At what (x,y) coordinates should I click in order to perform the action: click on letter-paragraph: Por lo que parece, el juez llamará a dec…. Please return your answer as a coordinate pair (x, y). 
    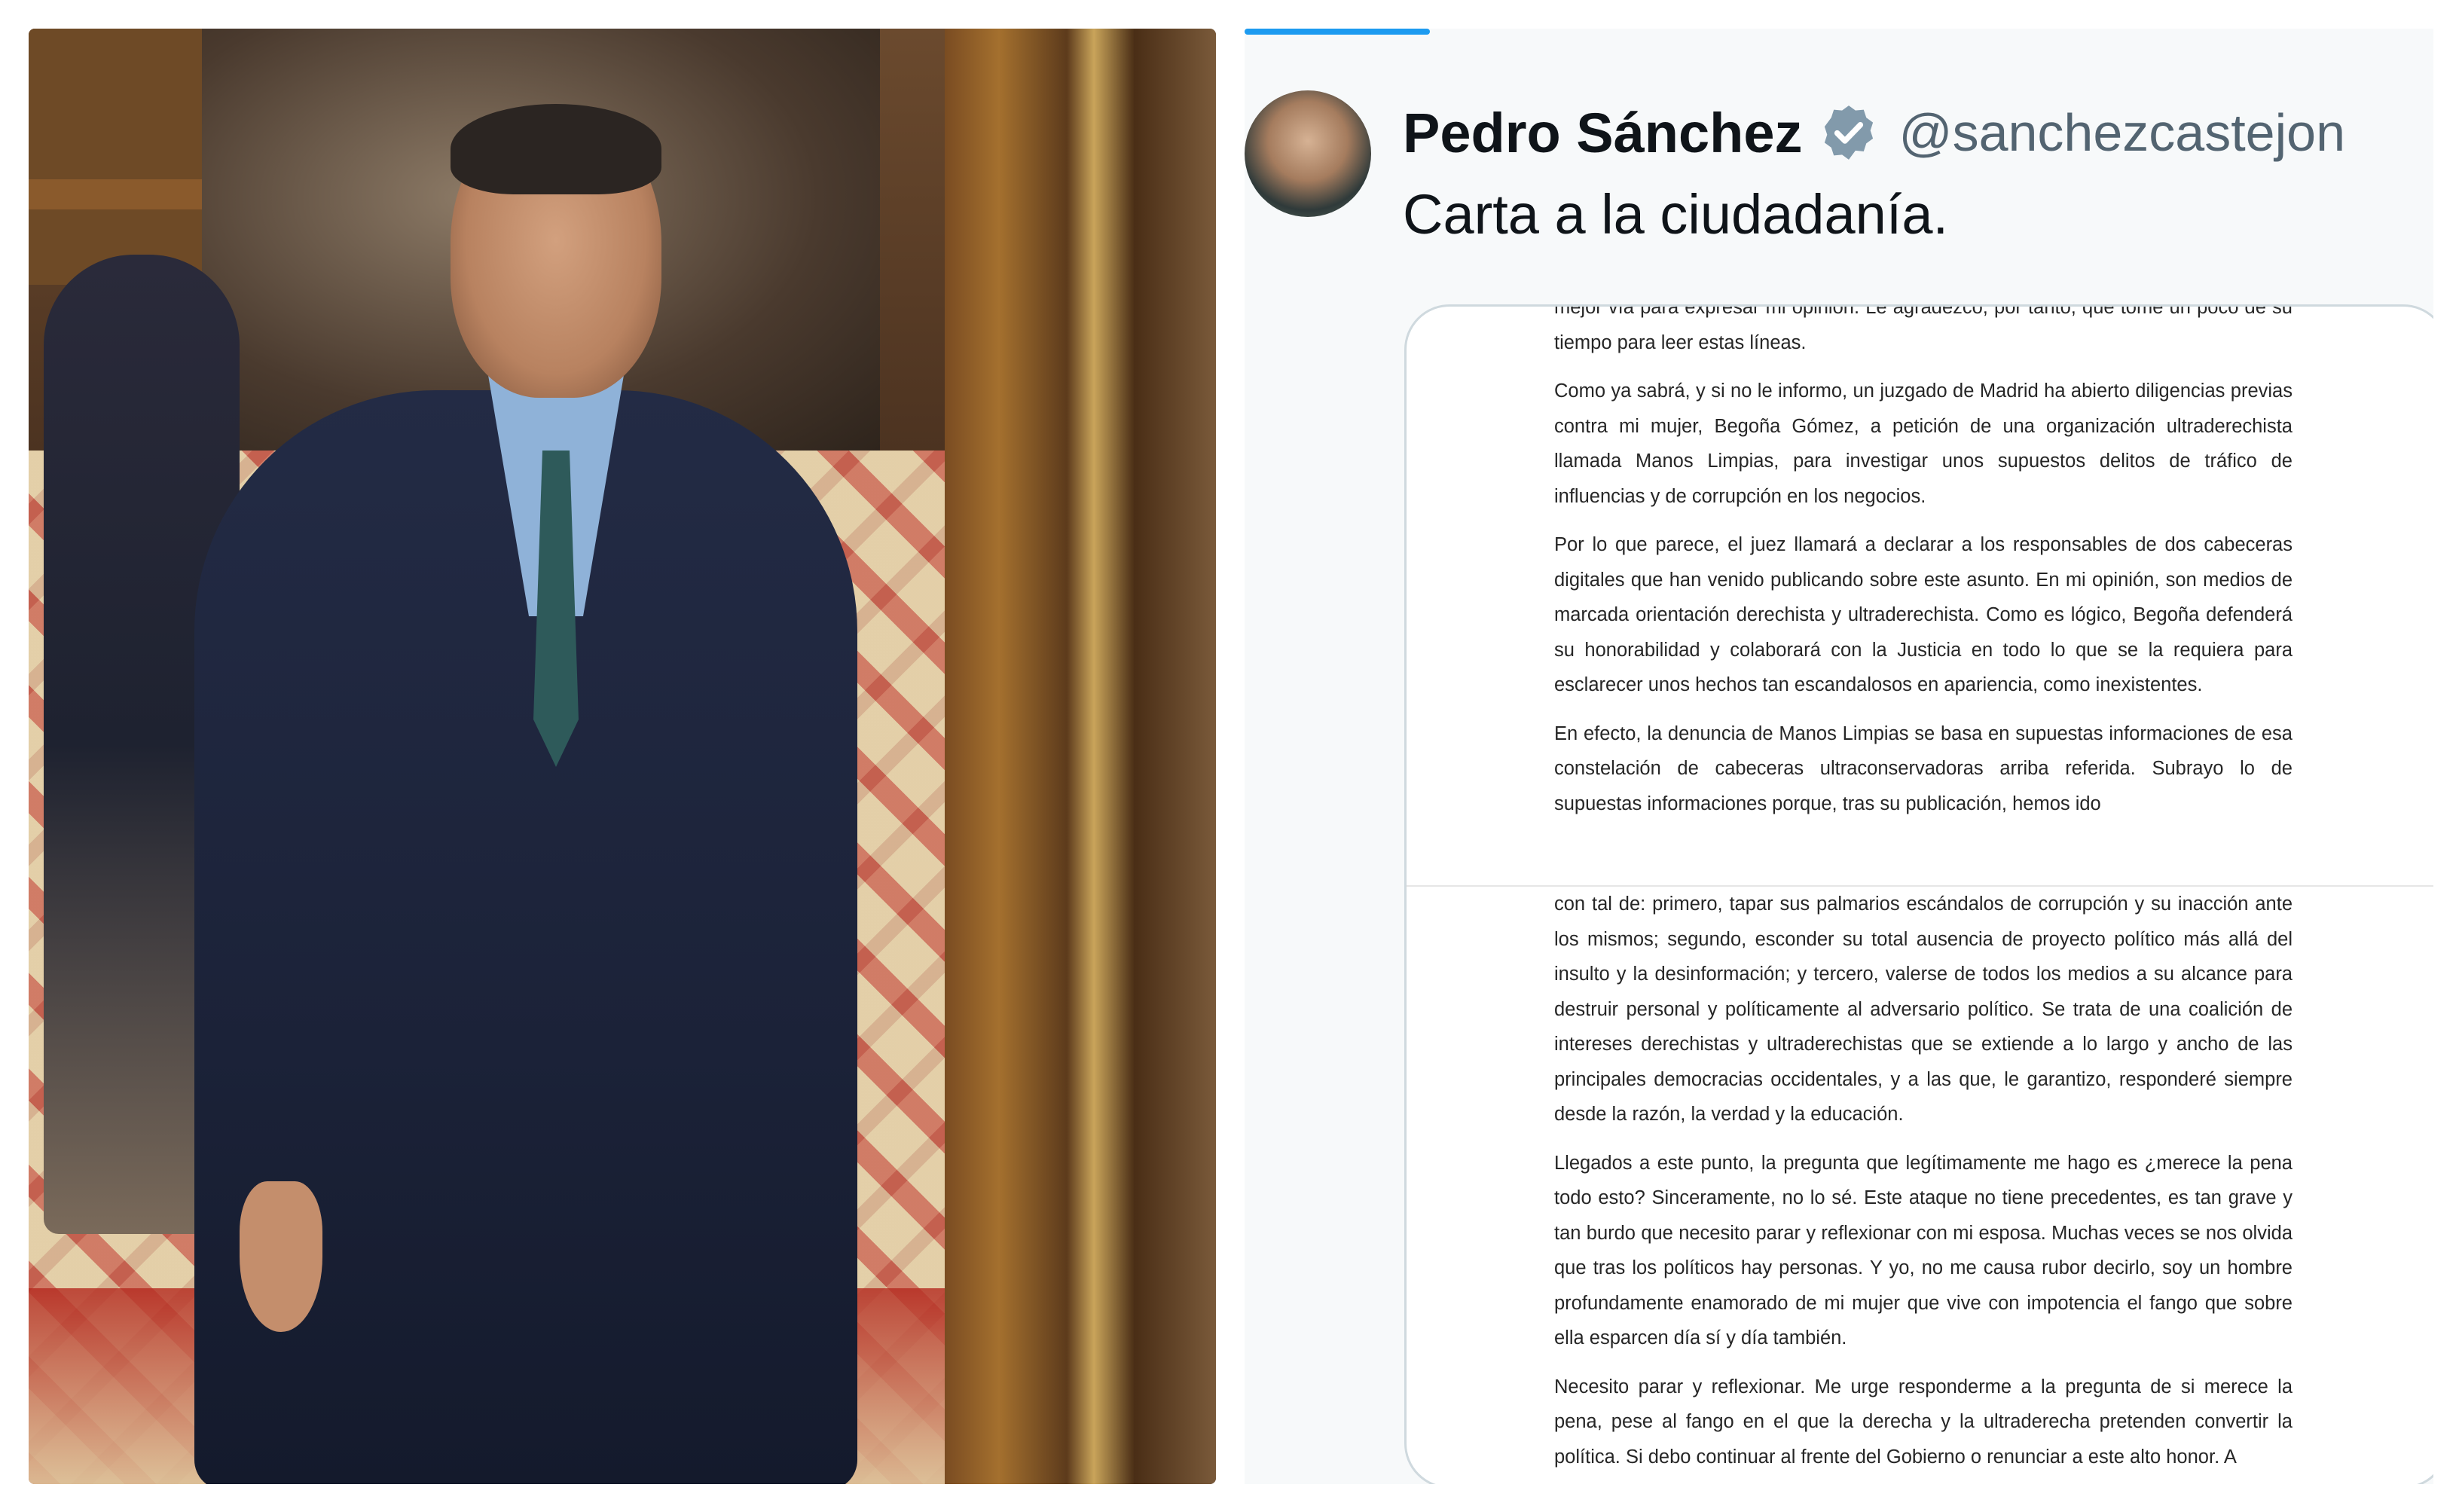
    Looking at the image, I should click on (1924, 614).